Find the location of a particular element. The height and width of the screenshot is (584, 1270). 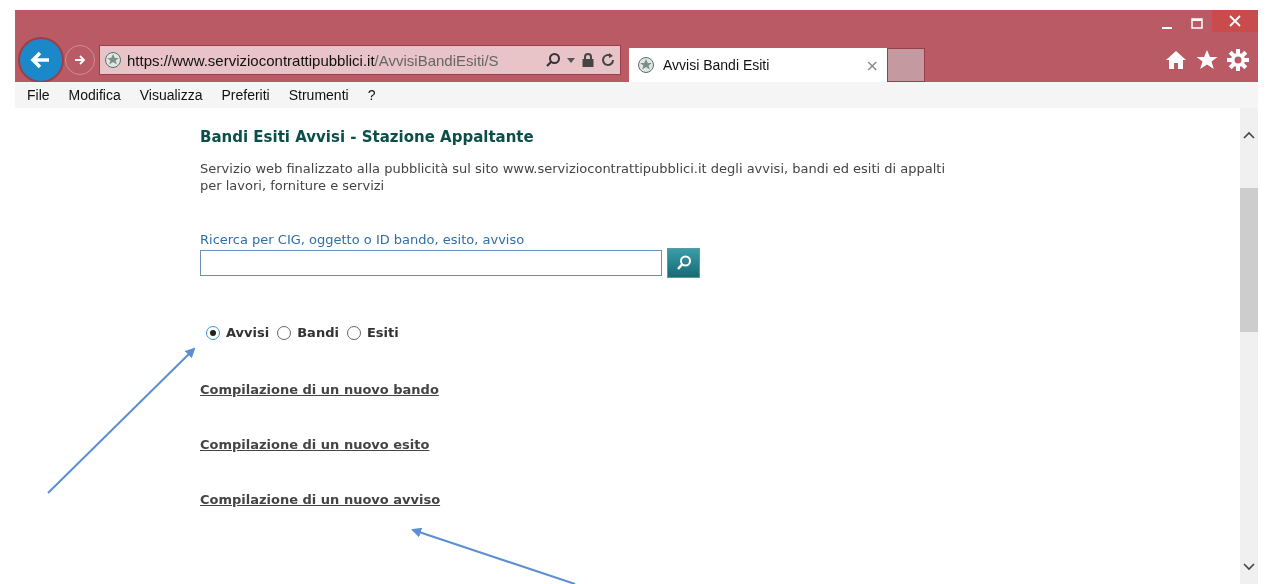

description: Servizio web finalizzato alla pubblicità sul sito www.serviziocontrattipubblici.it degli avvisi, bandi ed esiti di appalti per lavori, forniture e servizi is located at coordinates (573, 177).